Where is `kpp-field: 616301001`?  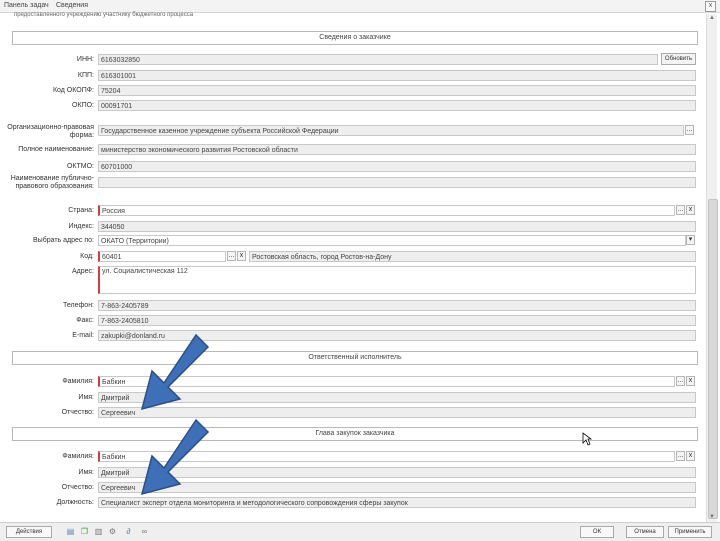
kpp-field: 616301001 is located at coordinates (397, 75).